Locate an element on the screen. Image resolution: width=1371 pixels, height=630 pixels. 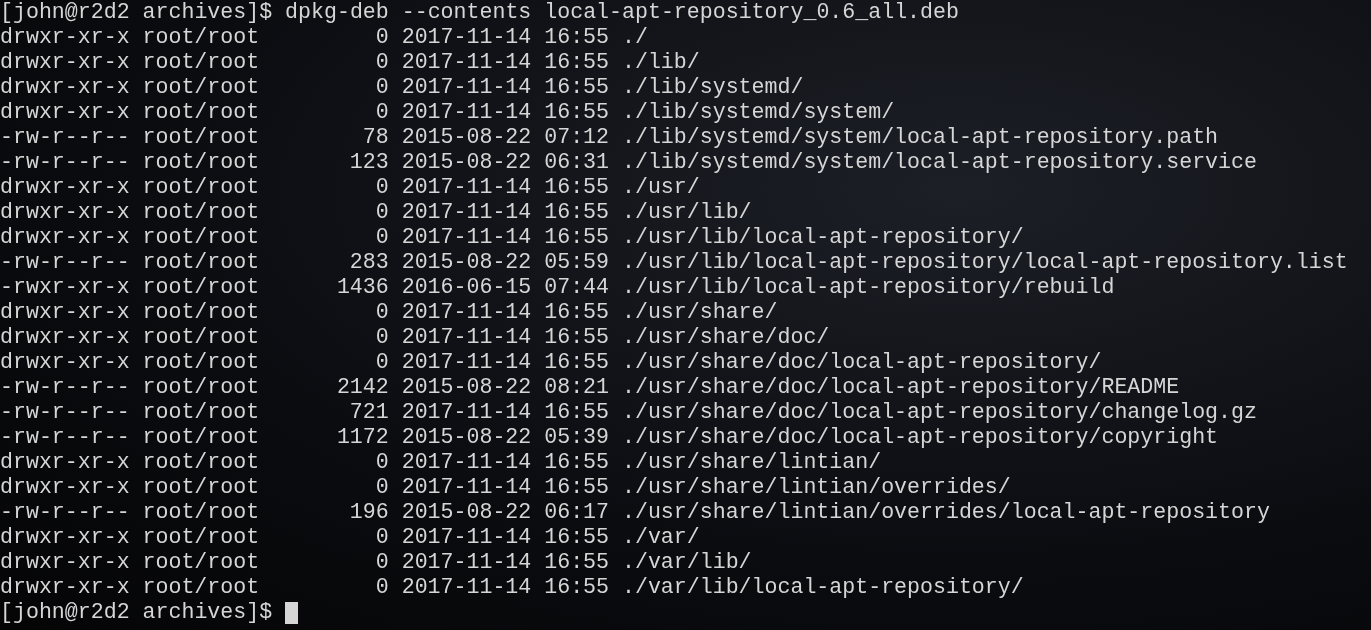
path-text: ./lib/ is located at coordinates (661, 62).